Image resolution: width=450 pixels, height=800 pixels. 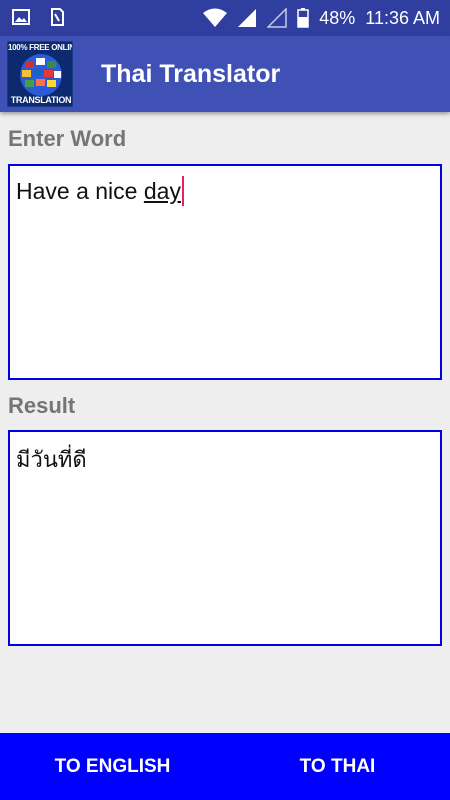 I want to click on to-english-button: TO ENGLISH, so click(x=112, y=766).